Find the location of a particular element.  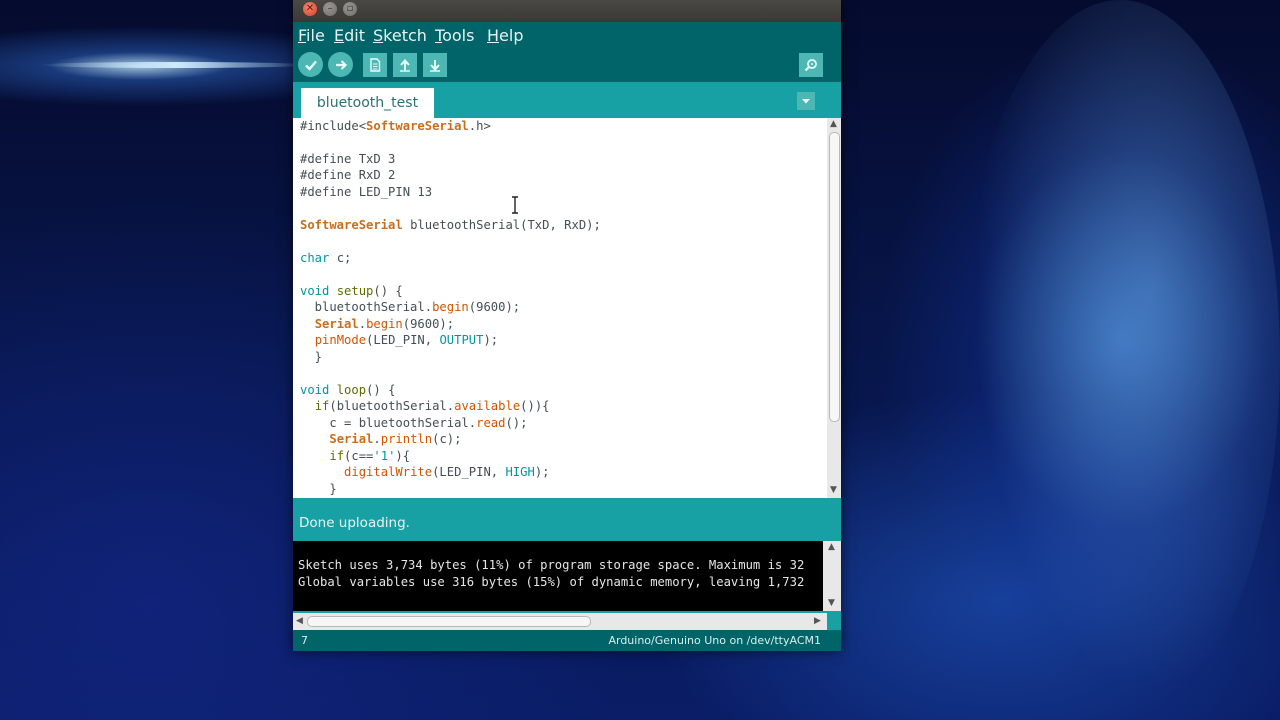

code-line: digitalWrite(LED_PIN, HIGH); is located at coordinates (447, 472).